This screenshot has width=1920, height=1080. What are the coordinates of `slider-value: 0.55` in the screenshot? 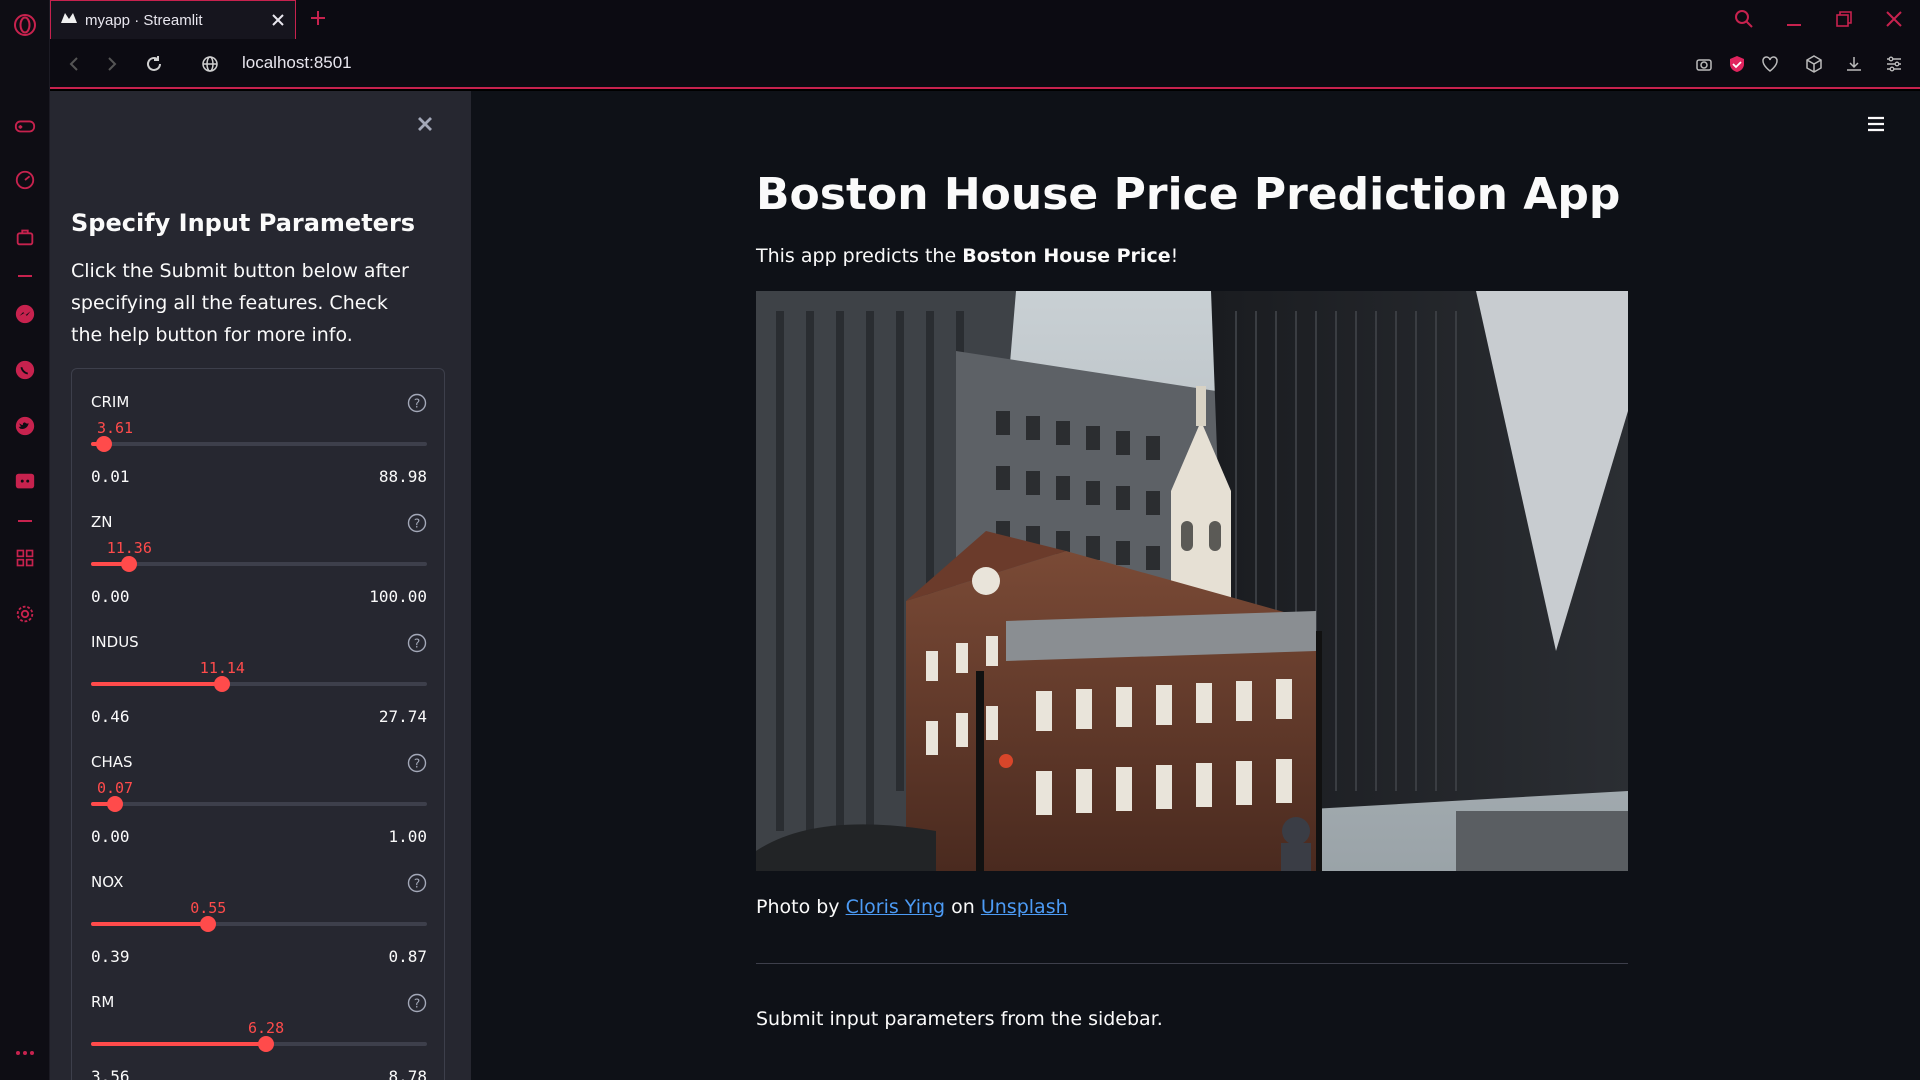 It's located at (208, 908).